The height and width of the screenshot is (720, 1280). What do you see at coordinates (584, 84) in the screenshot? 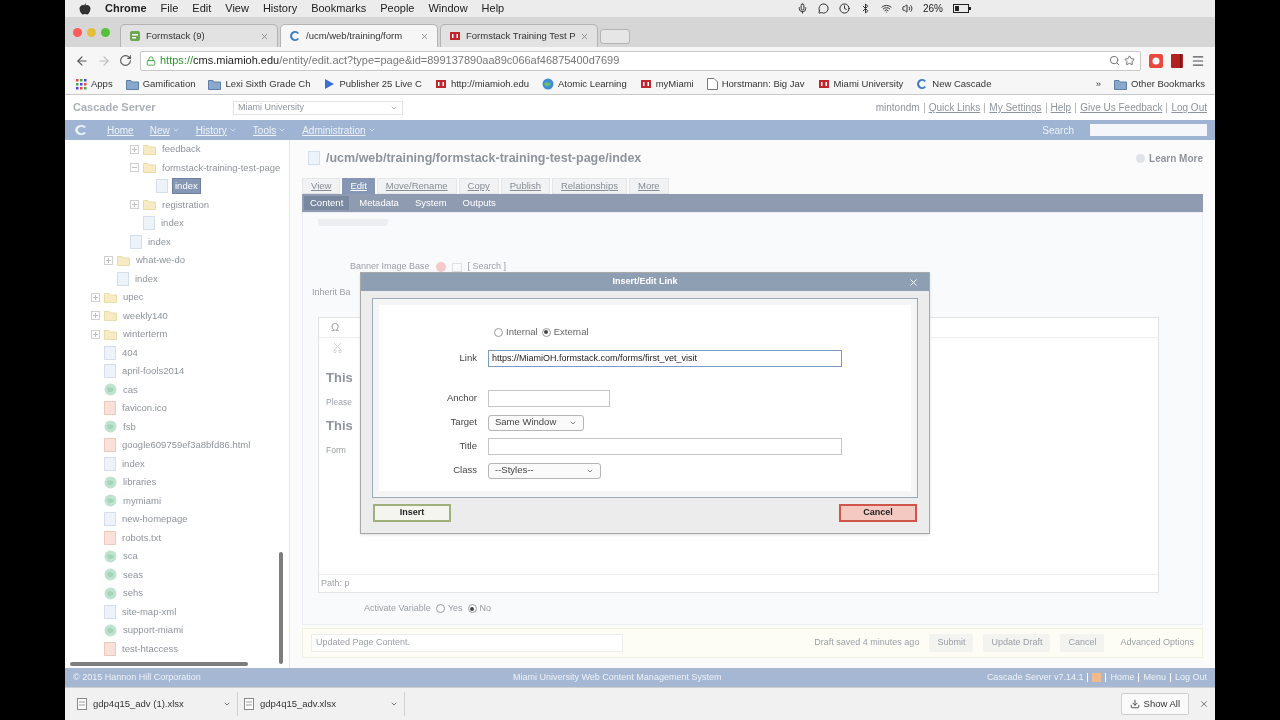
I see `bookmark: Atomic Learning` at bounding box center [584, 84].